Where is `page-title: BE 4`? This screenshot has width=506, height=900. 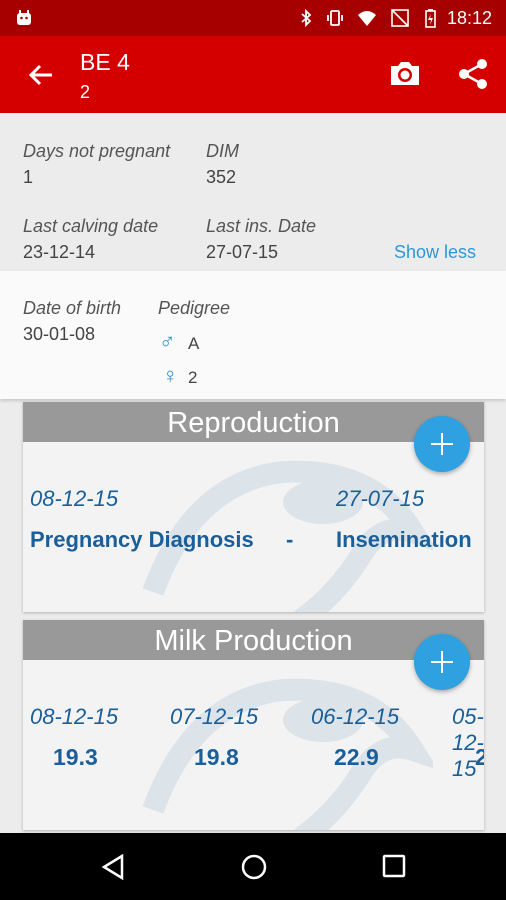 page-title: BE 4 is located at coordinates (105, 62).